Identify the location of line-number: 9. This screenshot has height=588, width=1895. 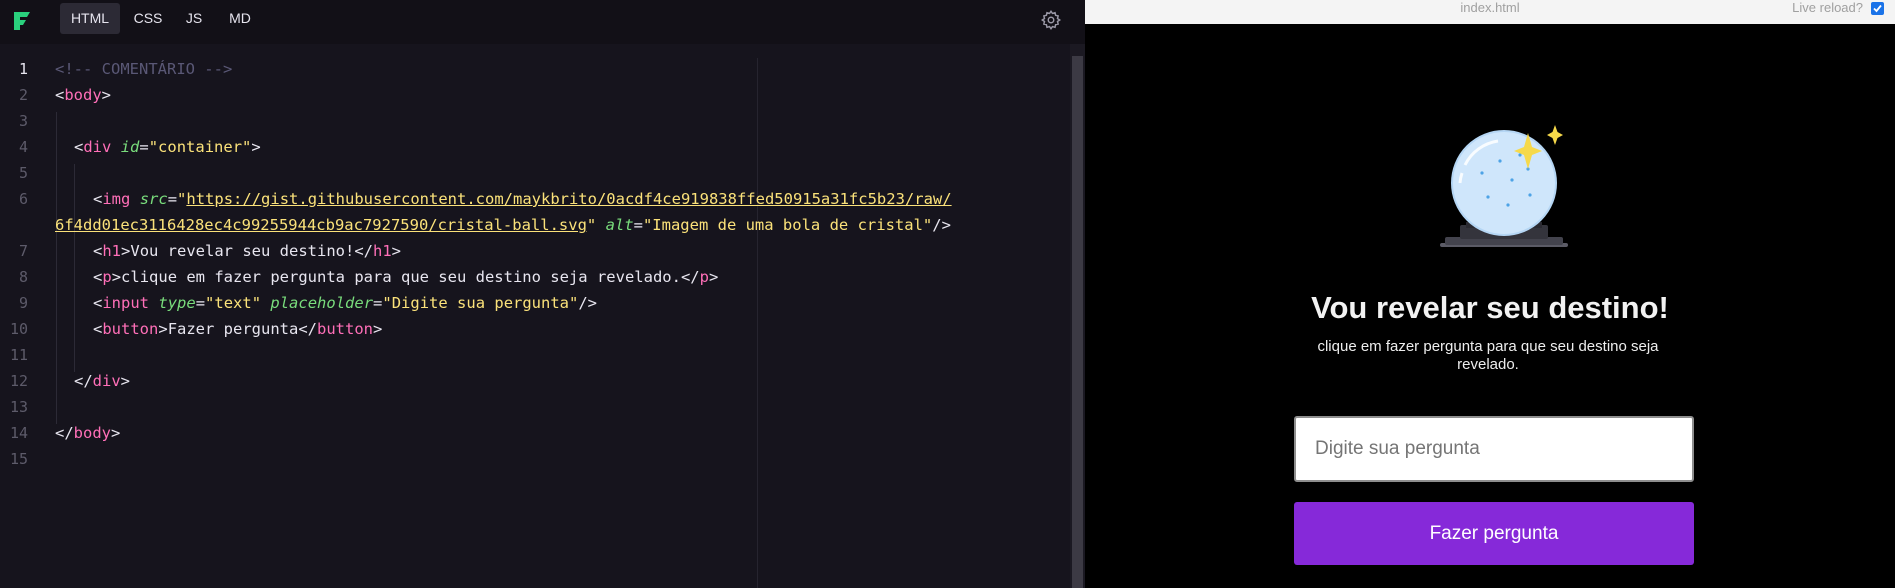
(23, 303).